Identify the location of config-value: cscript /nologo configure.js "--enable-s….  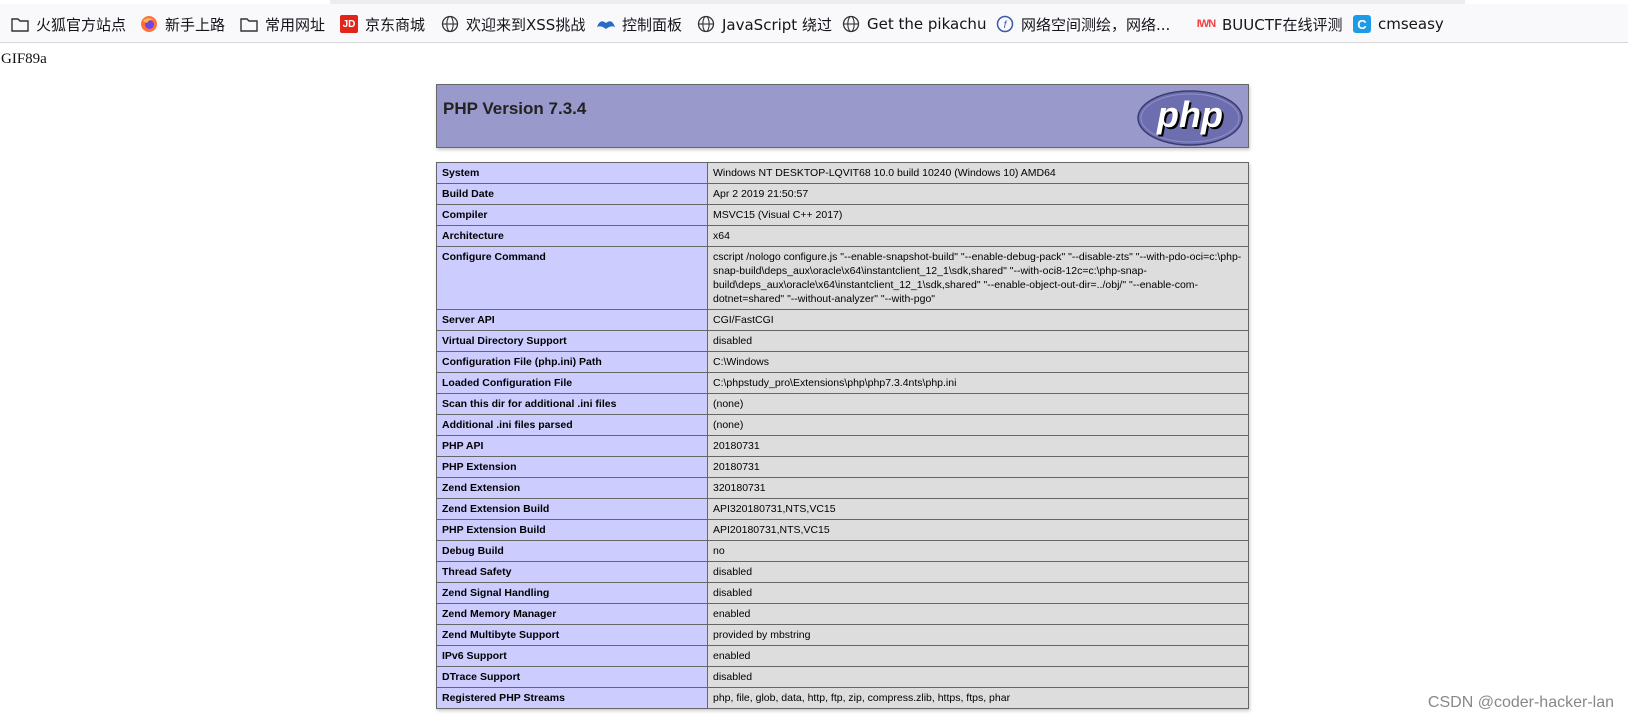
(978, 278).